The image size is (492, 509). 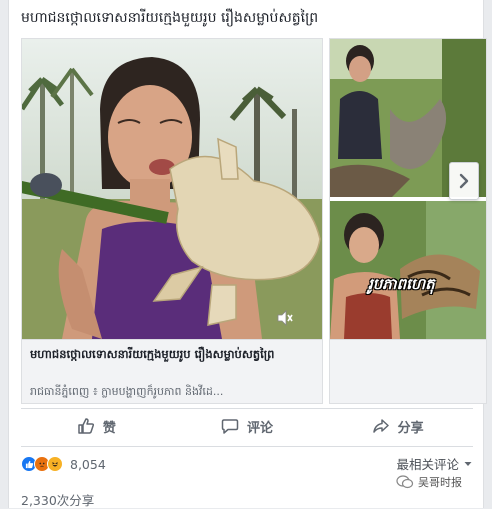 I want to click on reactions-summary: 8,054 最相关评论, so click(x=247, y=464).